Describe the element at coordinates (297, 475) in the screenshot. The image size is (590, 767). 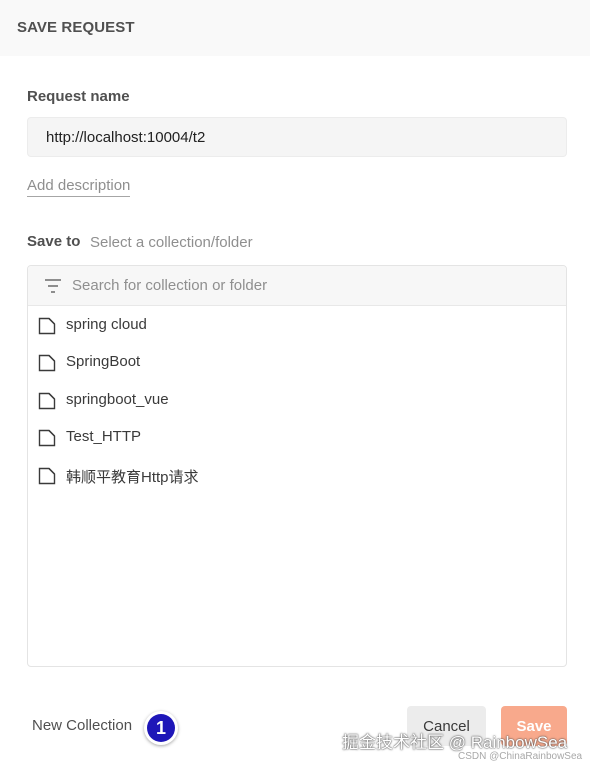
I see `collection-item: 韩顺平教育Http请求` at that location.